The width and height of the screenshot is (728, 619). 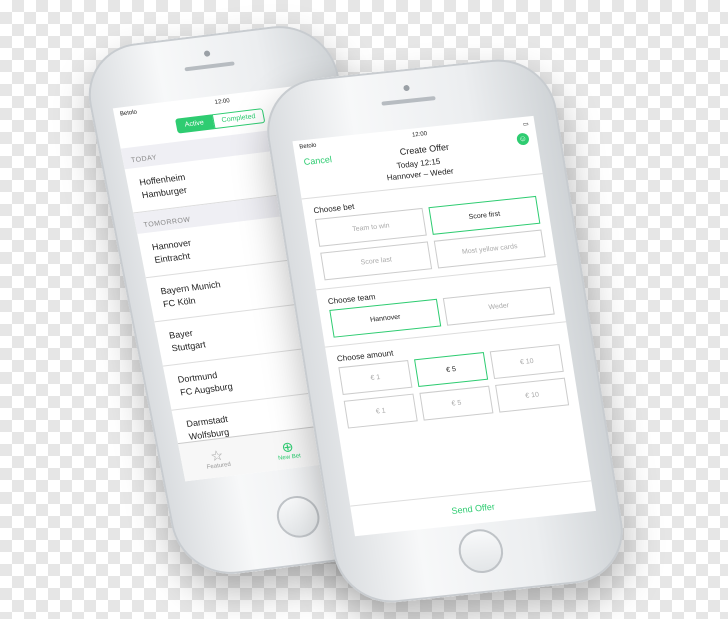 I want to click on star-icon: ☆, so click(x=217, y=455).